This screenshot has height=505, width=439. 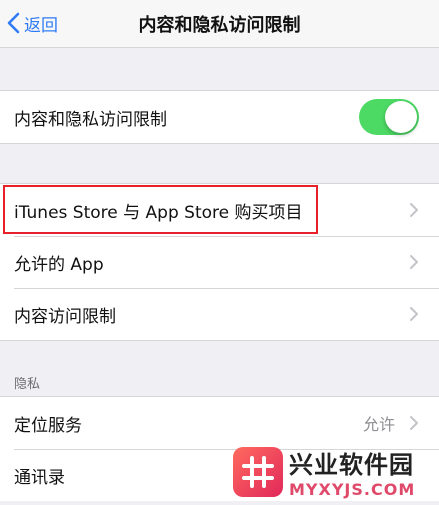 What do you see at coordinates (401, 117) in the screenshot?
I see `toggle-knob` at bounding box center [401, 117].